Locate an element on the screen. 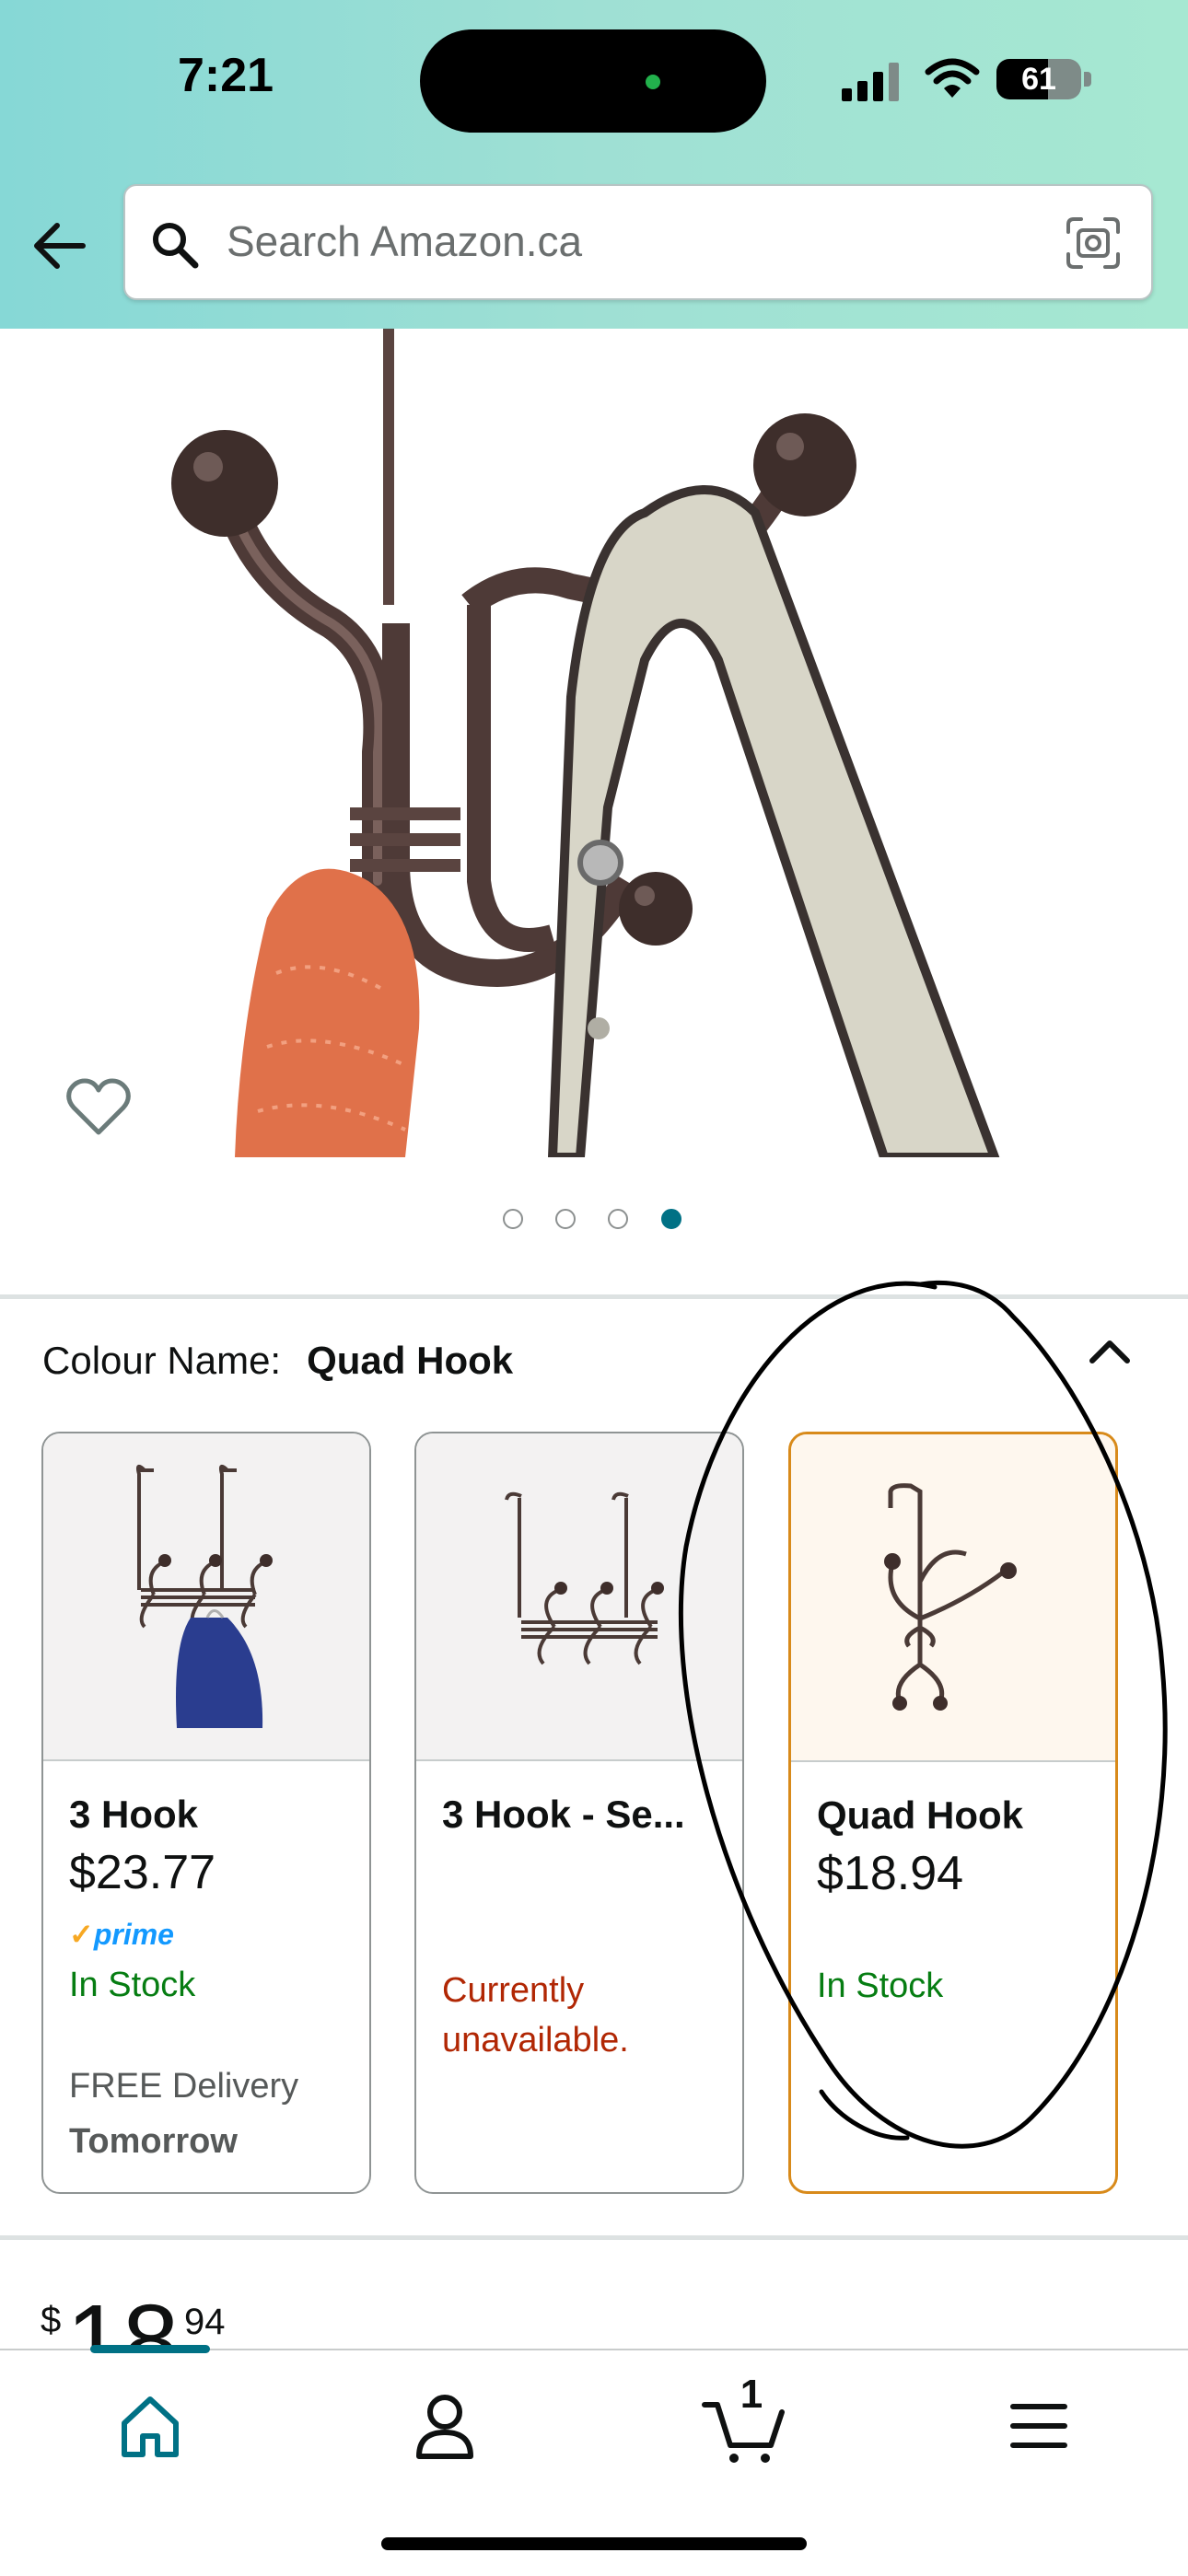  arrow-left-icon is located at coordinates (62, 245).